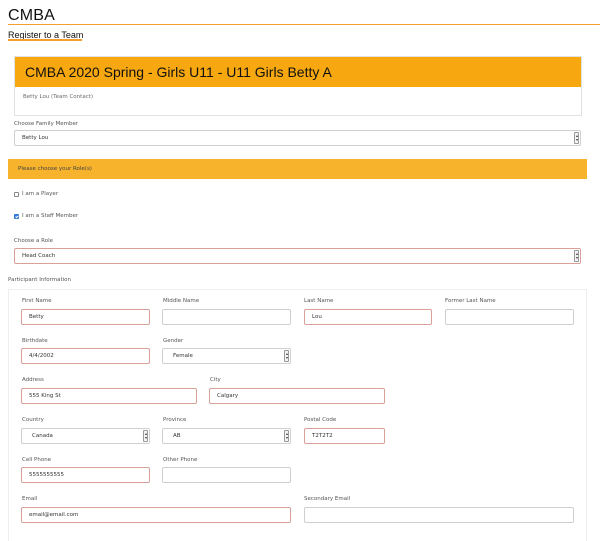 The height and width of the screenshot is (541, 600). What do you see at coordinates (297, 169) in the screenshot?
I see `roles-banner: Please choose your Role(s)` at bounding box center [297, 169].